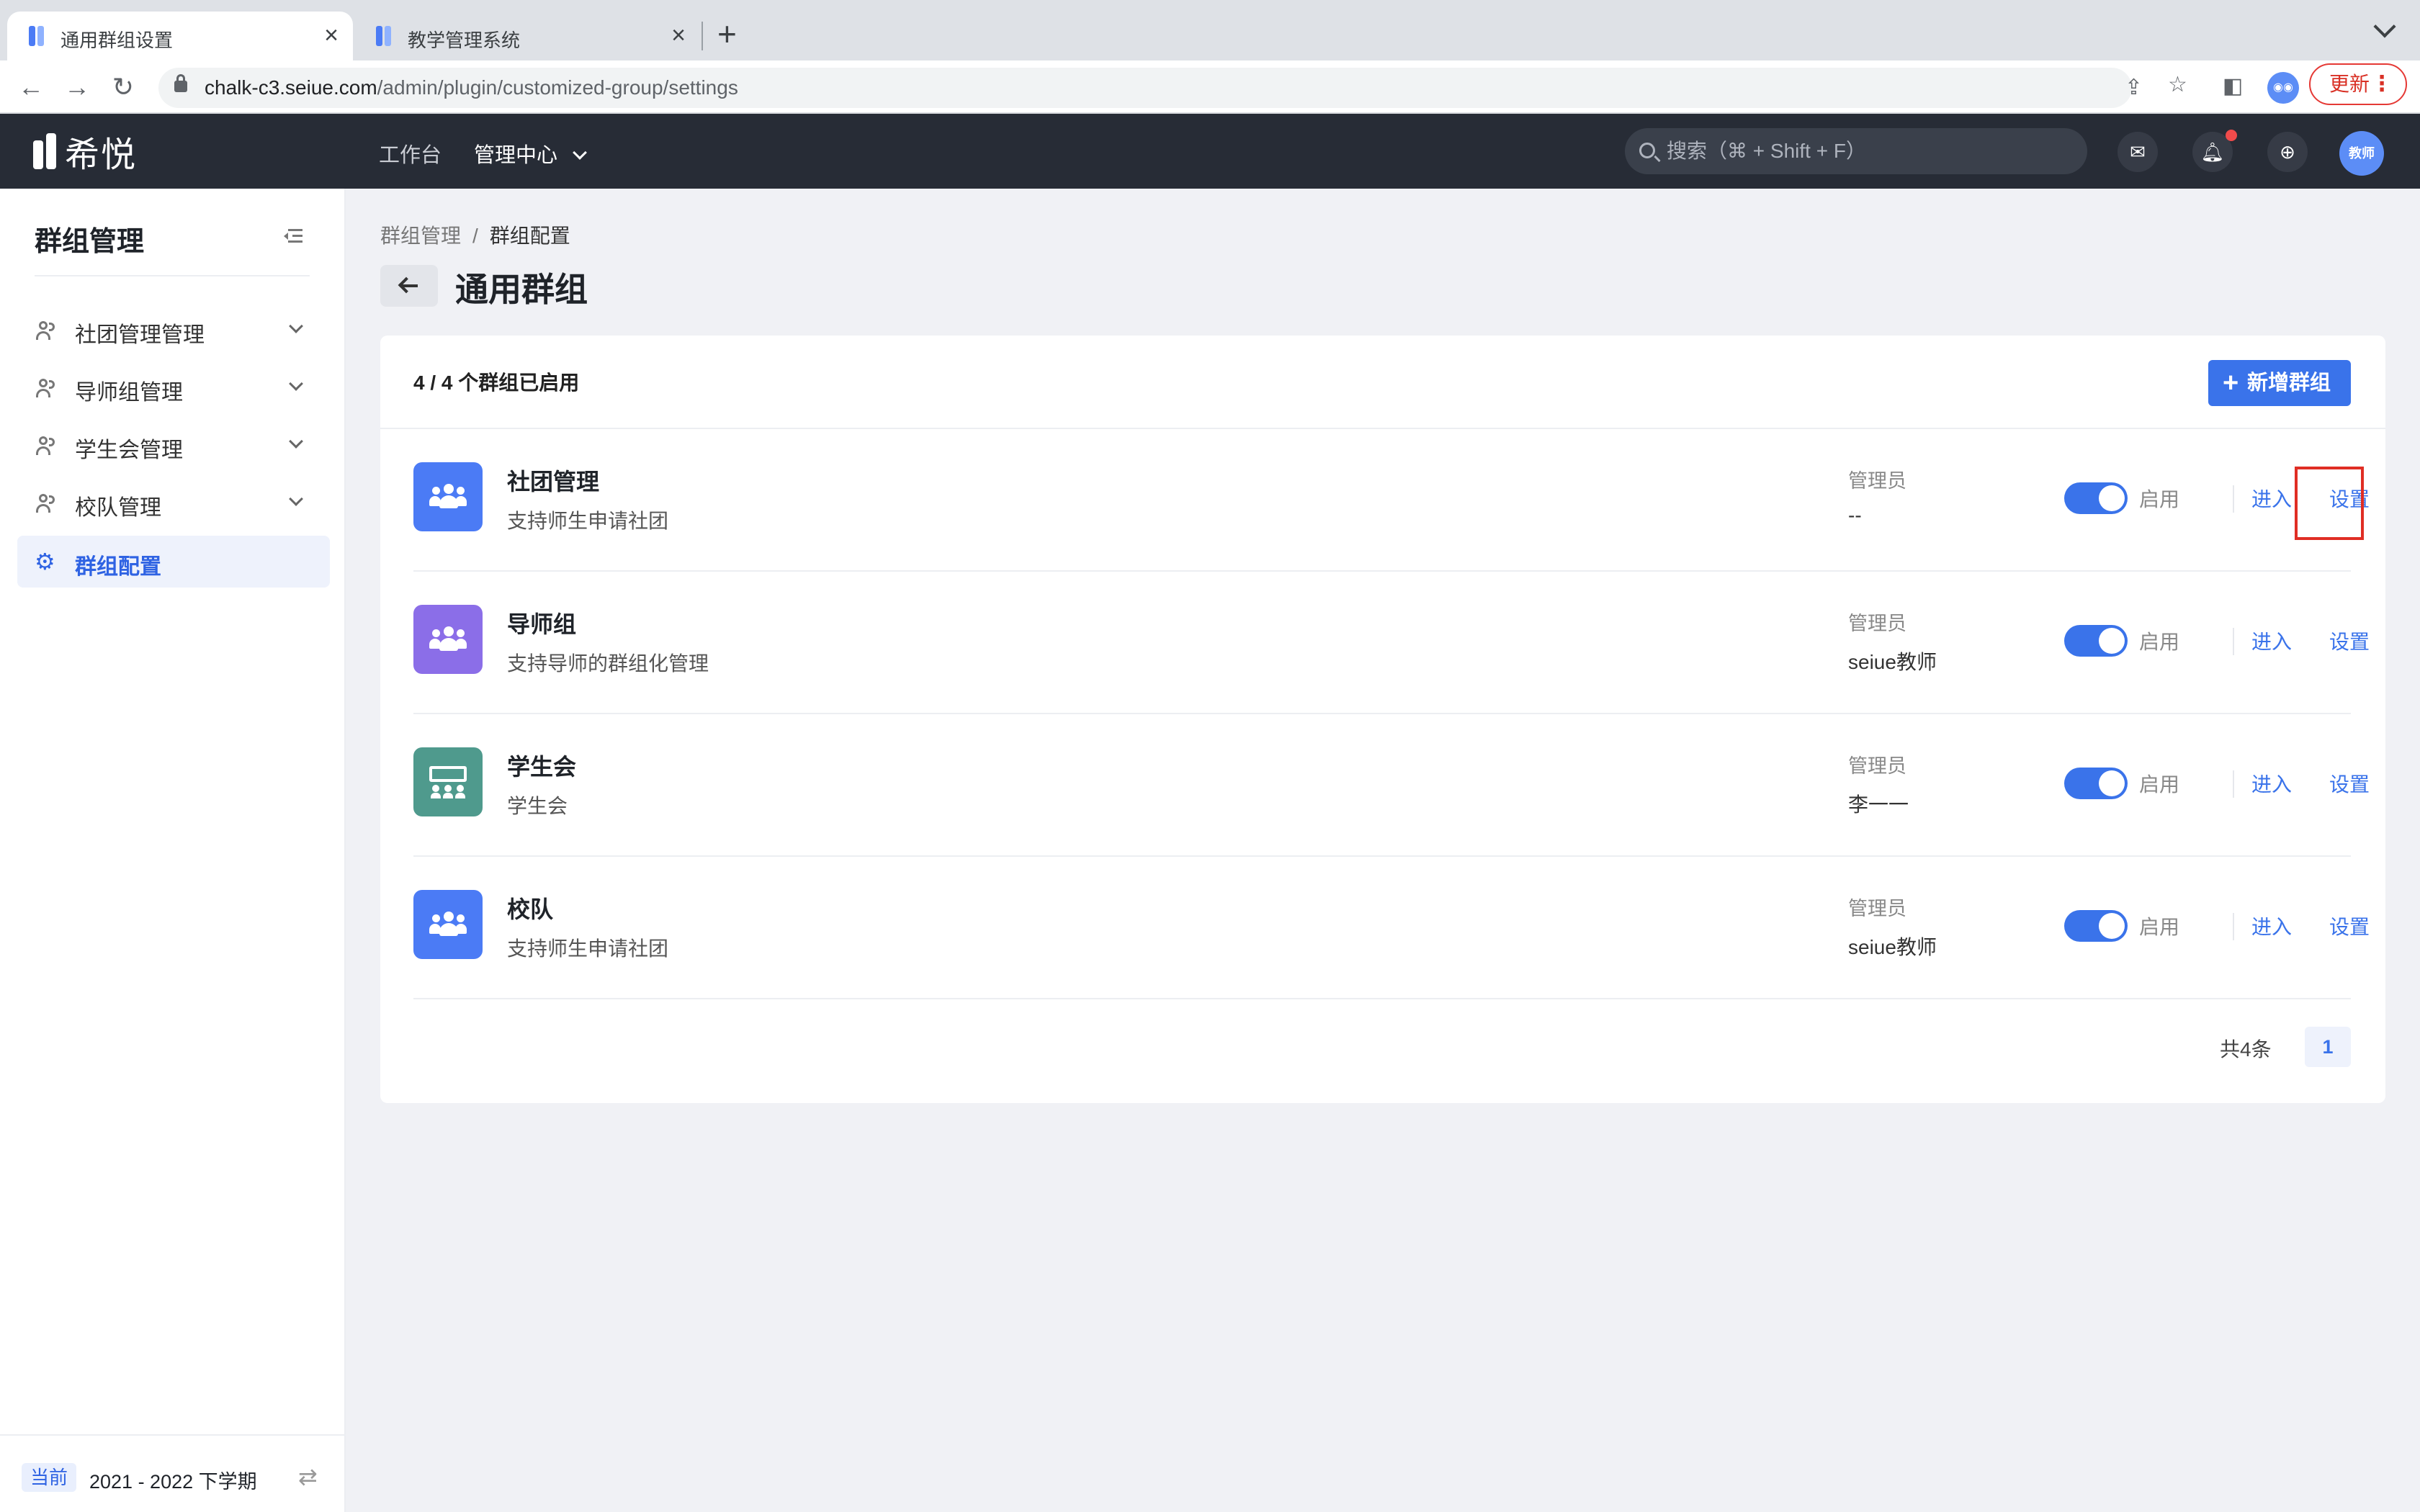  What do you see at coordinates (537, 806) in the screenshot?
I see `group-description: 学生会` at bounding box center [537, 806].